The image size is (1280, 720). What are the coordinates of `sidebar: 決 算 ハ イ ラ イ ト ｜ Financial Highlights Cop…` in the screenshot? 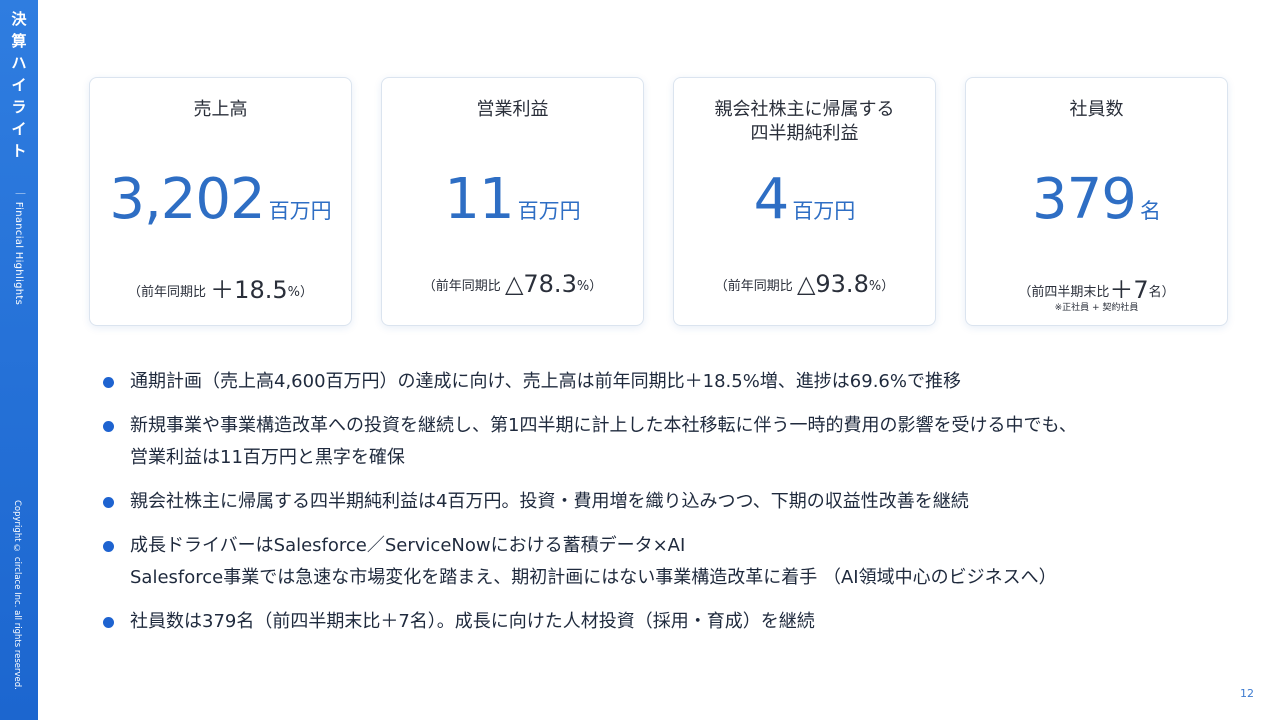 It's located at (19, 360).